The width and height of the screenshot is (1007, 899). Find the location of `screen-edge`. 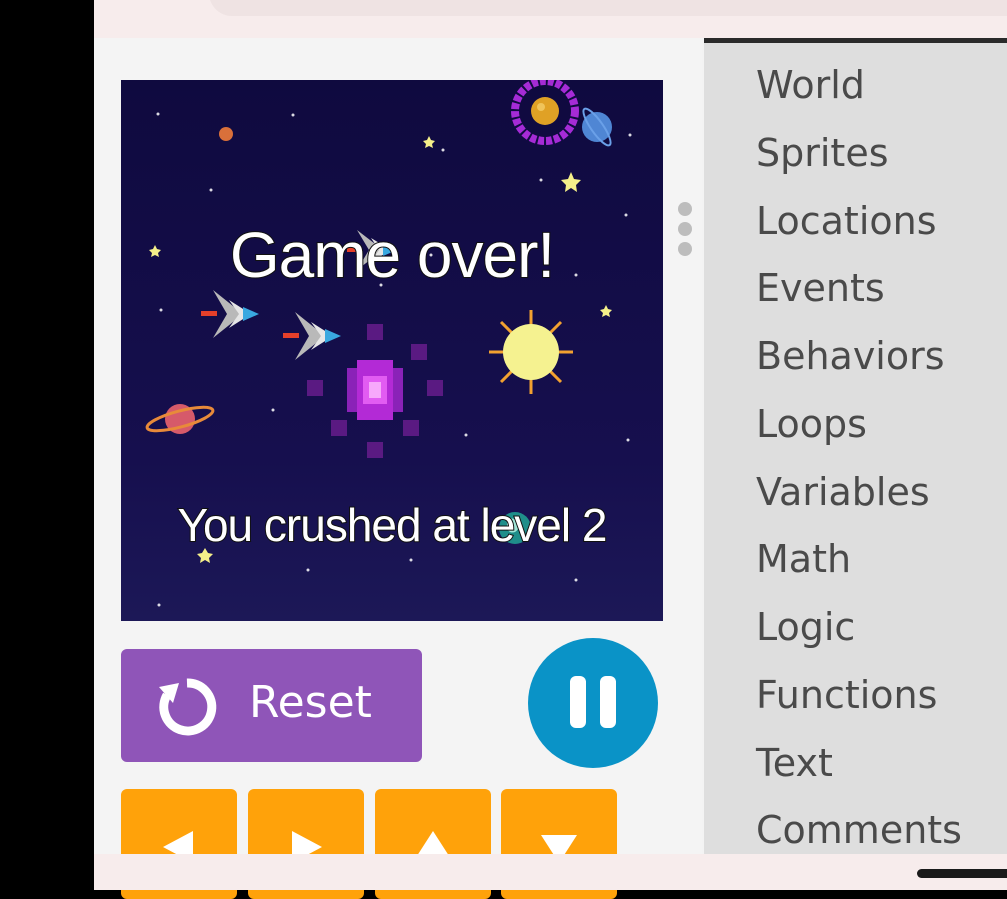

screen-edge is located at coordinates (47, 445).